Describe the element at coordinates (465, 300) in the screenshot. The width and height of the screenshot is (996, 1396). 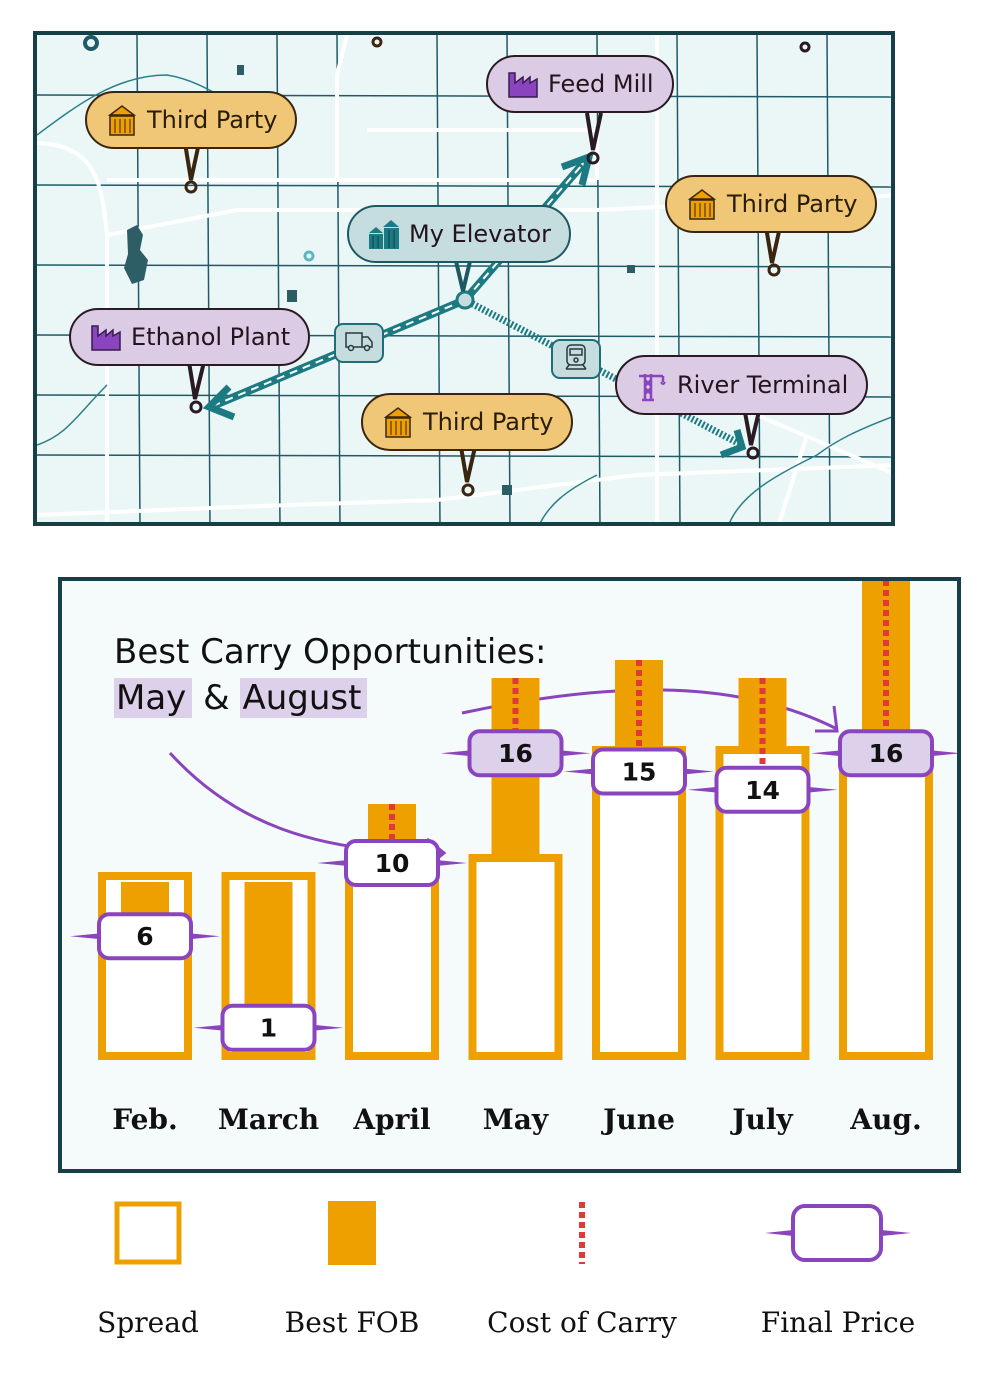
I see `my-elevator-node` at that location.